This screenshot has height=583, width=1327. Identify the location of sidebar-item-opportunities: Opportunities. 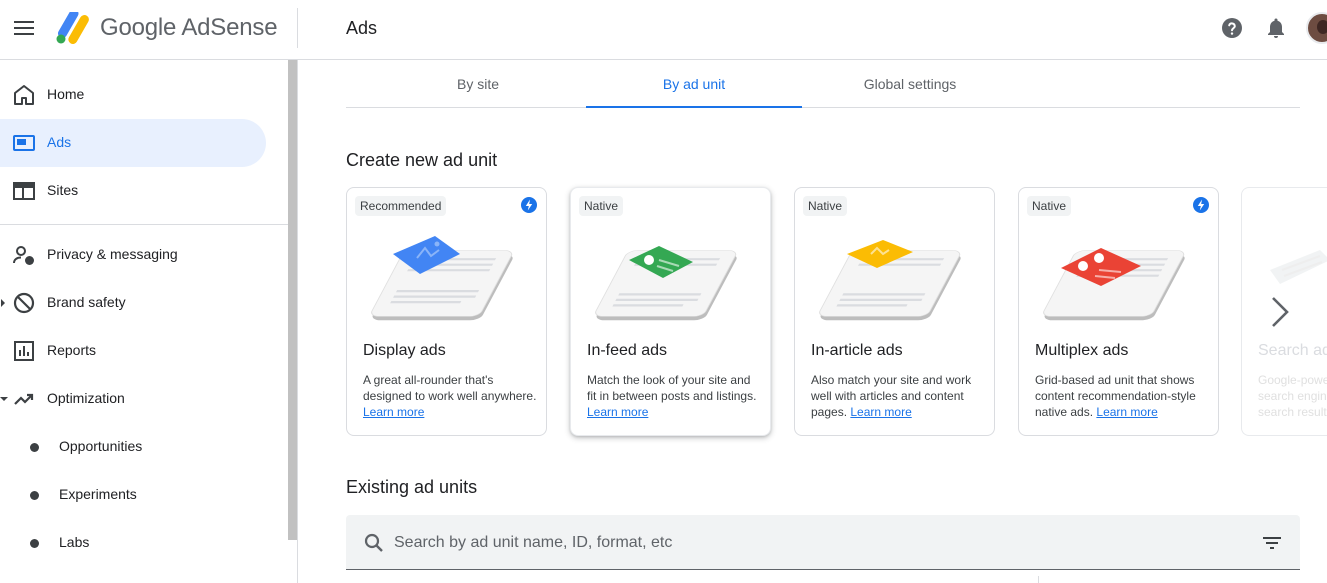
(133, 447).